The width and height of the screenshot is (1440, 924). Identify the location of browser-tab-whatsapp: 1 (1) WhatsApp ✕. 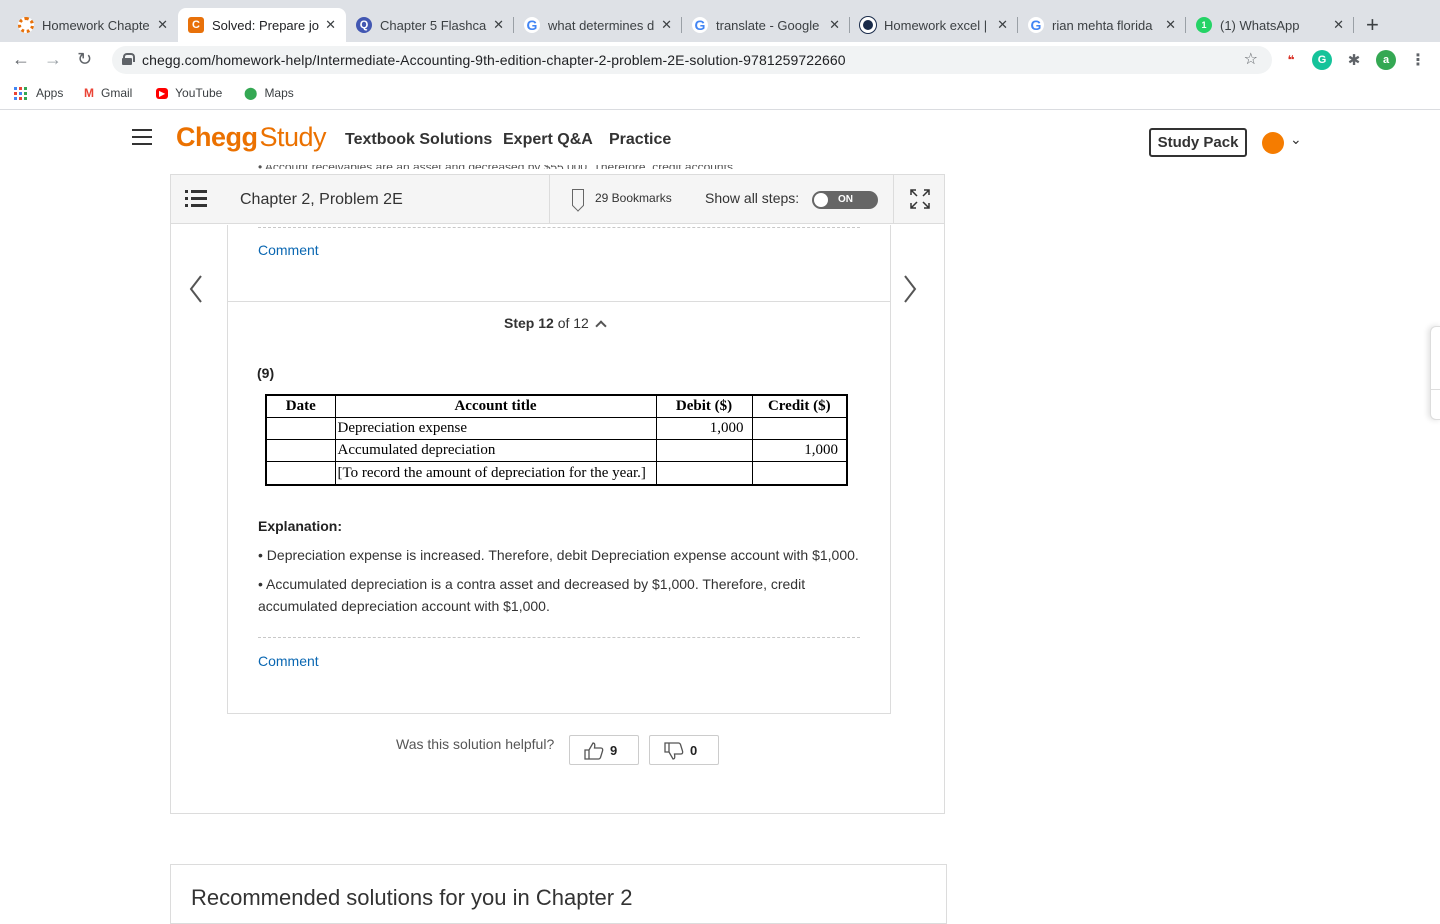
(1270, 25).